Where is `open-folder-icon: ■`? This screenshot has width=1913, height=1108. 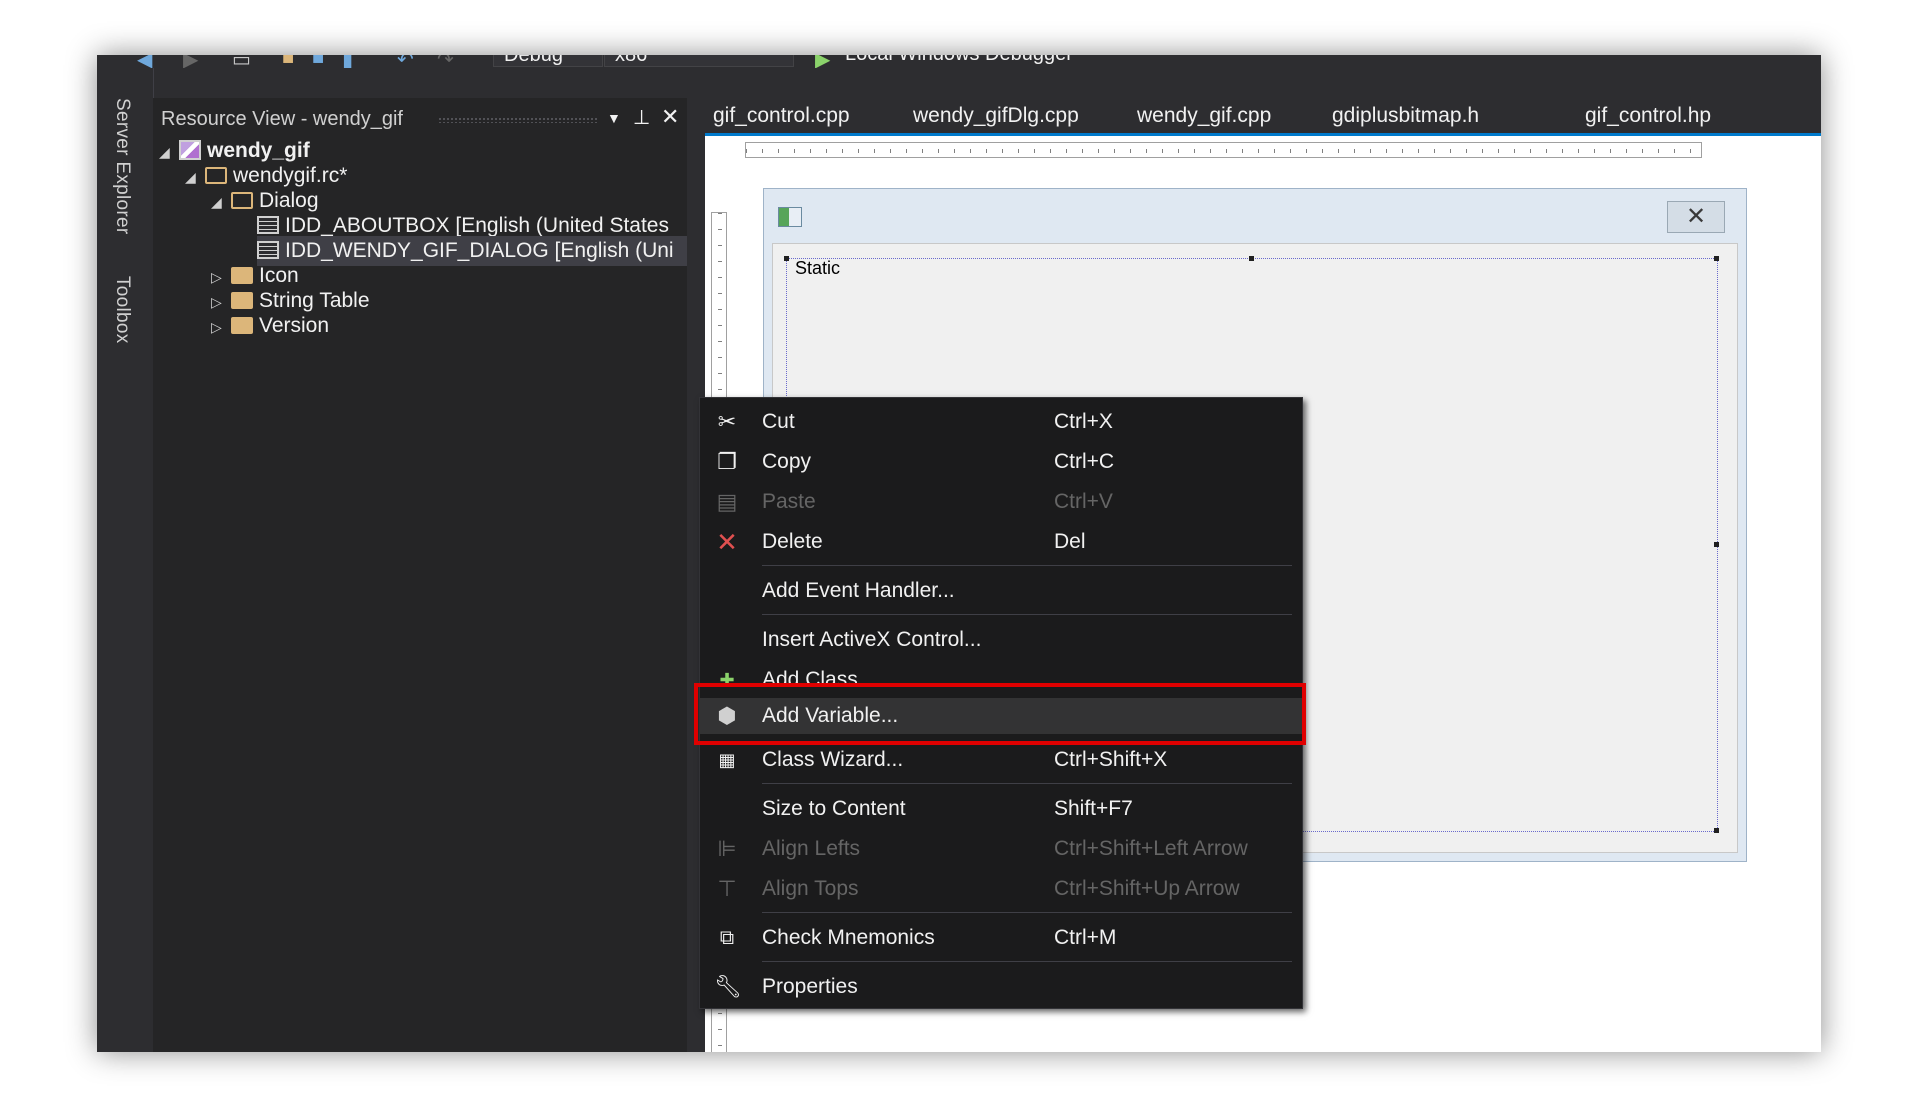
open-folder-icon: ■ is located at coordinates (288, 61).